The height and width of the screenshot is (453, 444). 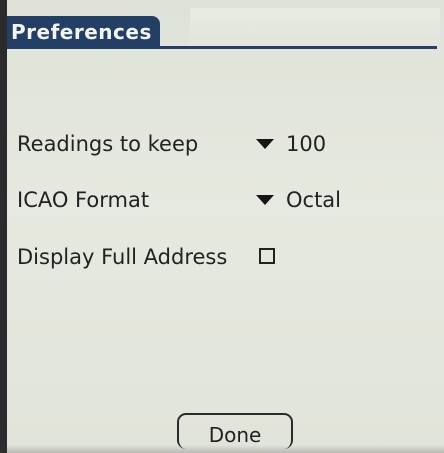 I want to click on device-bezel, so click(x=3, y=226).